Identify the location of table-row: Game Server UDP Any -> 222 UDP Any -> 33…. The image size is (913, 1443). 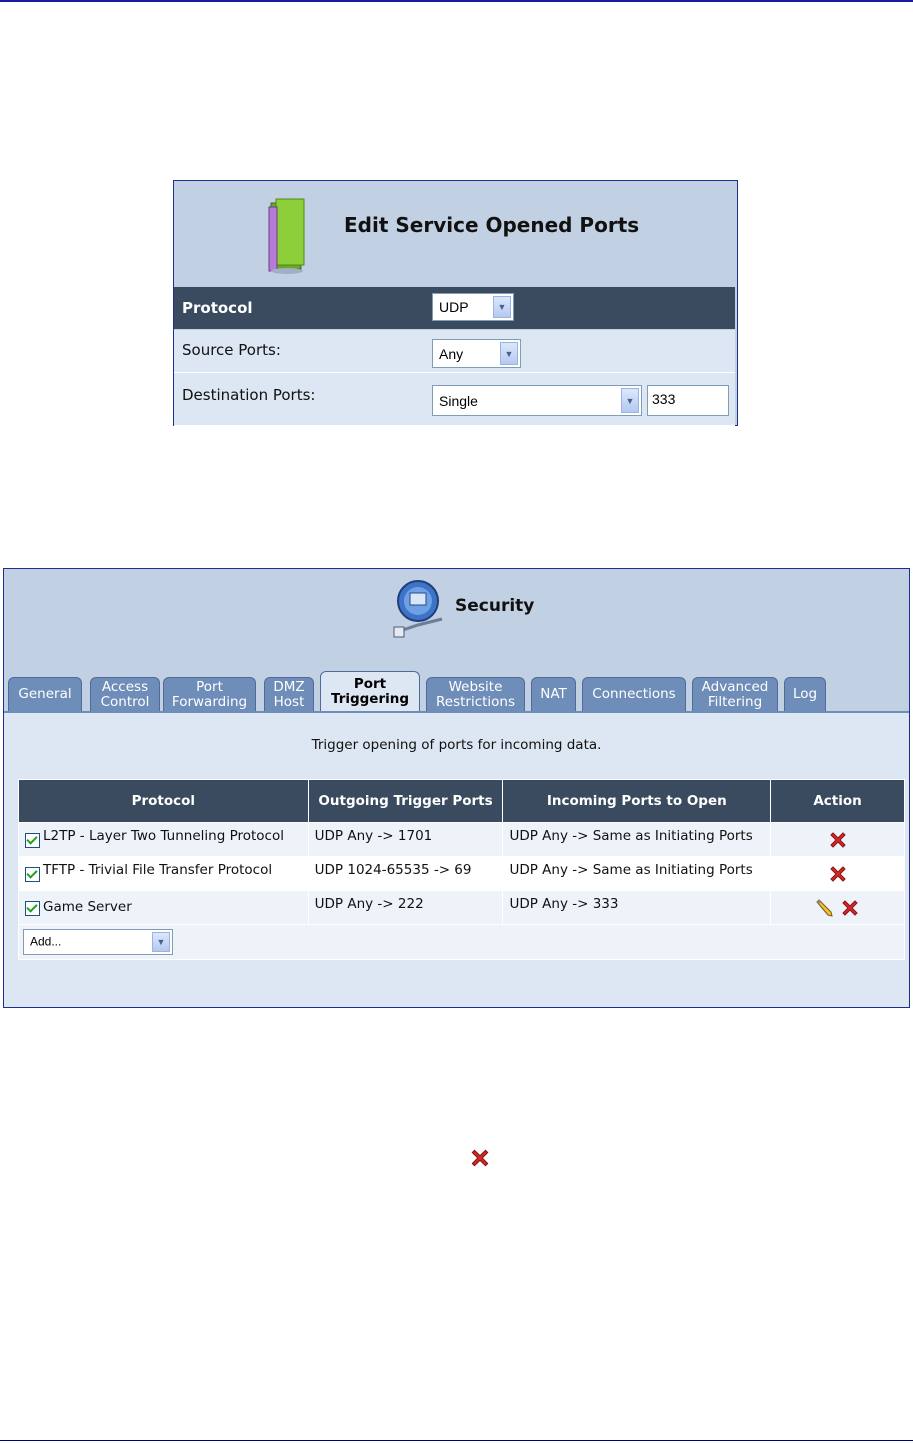
(461, 907).